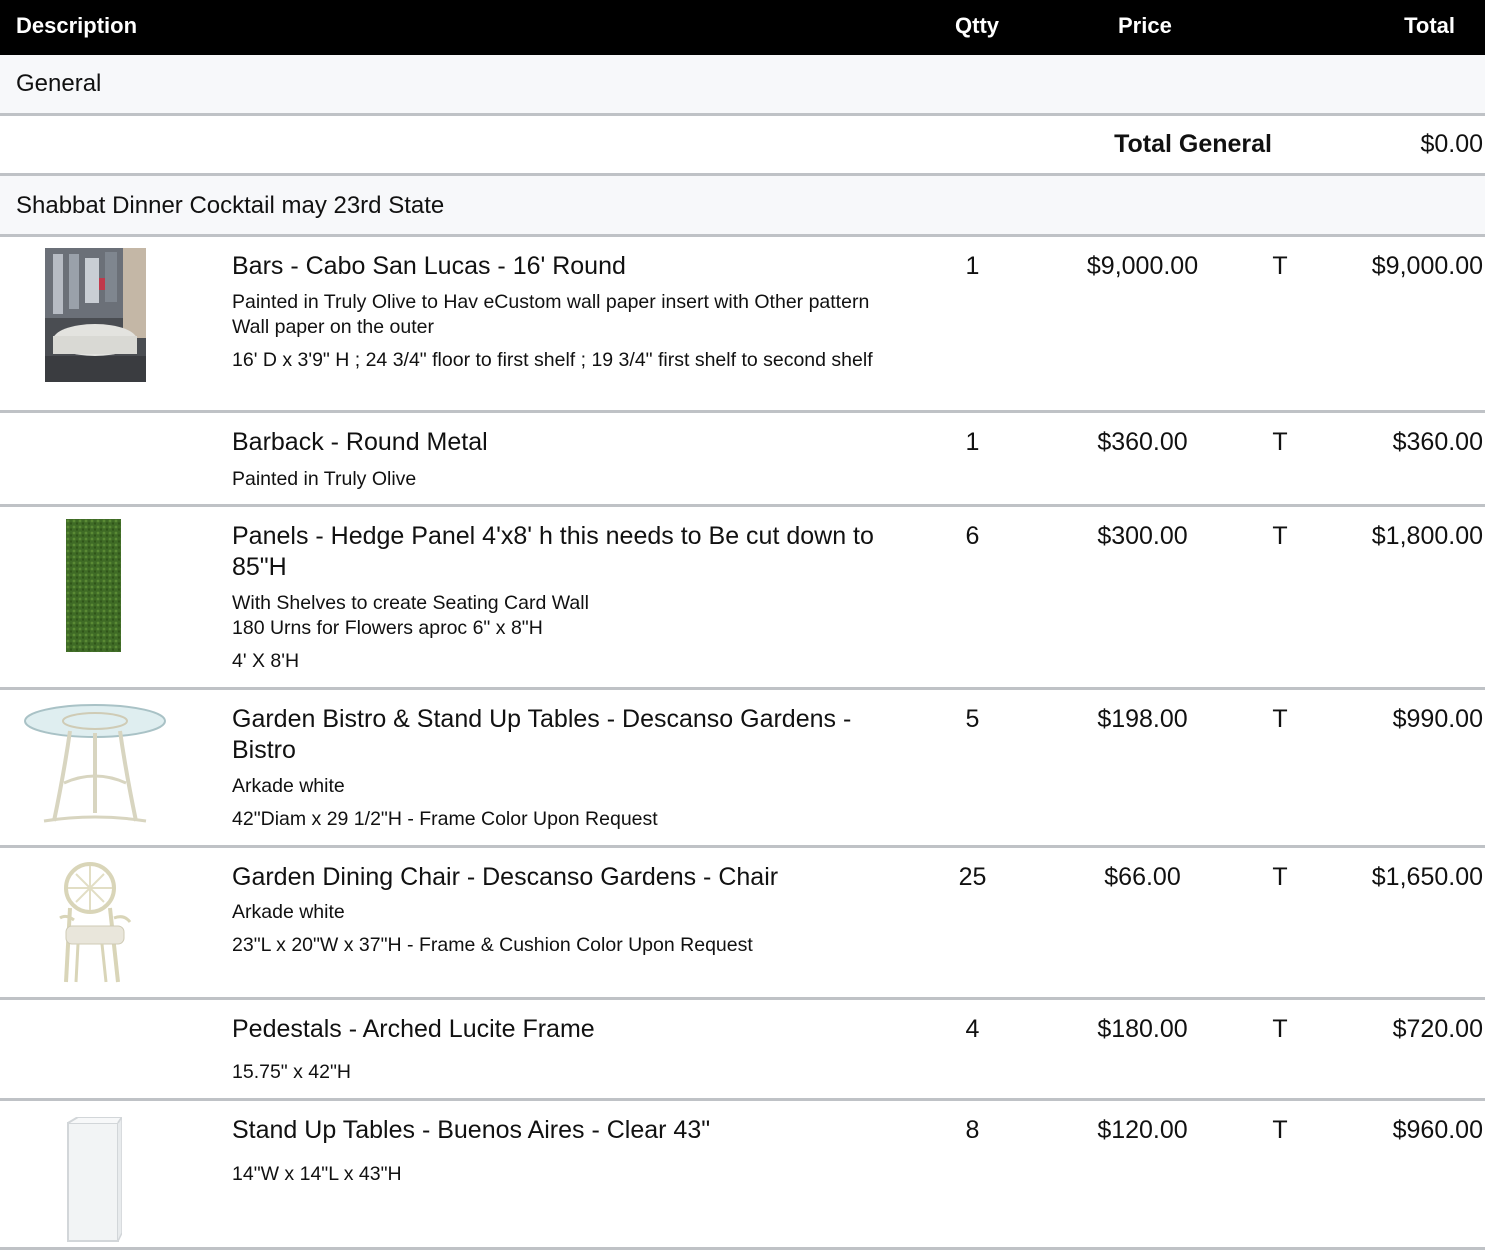 Image resolution: width=1485 pixels, height=1252 pixels. I want to click on section-header-shabbat: Shabbat Dinner Cocktail may 23rd State, so click(742, 206).